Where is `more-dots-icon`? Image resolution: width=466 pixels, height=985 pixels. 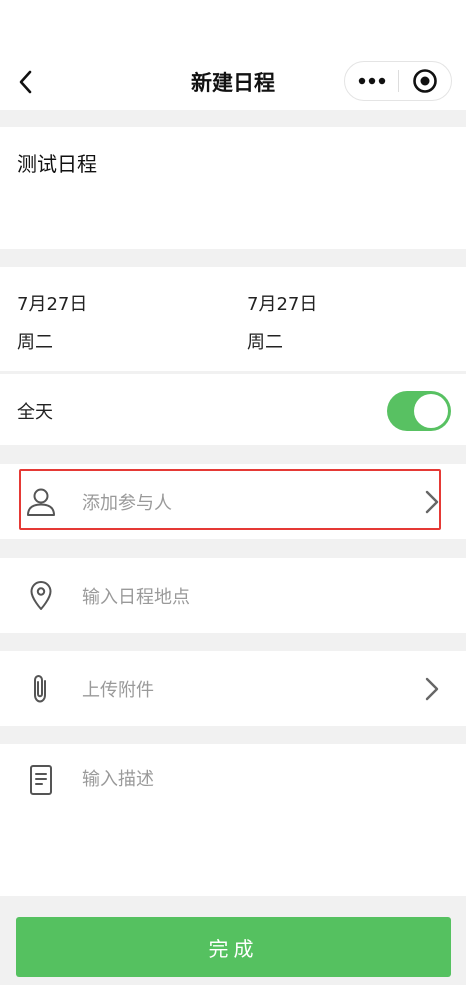 more-dots-icon is located at coordinates (371, 81).